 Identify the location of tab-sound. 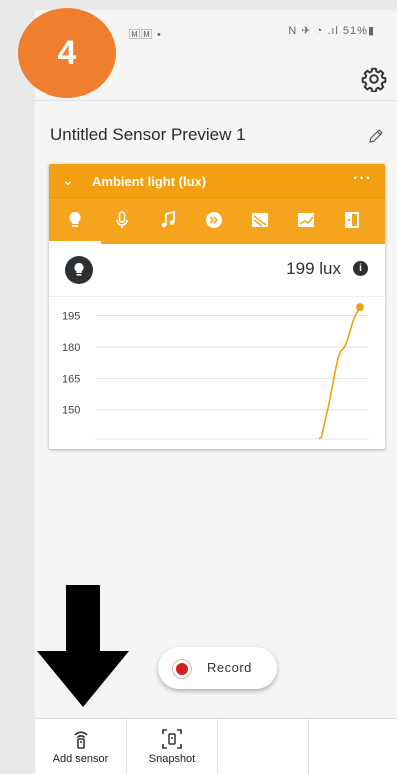
(122, 220).